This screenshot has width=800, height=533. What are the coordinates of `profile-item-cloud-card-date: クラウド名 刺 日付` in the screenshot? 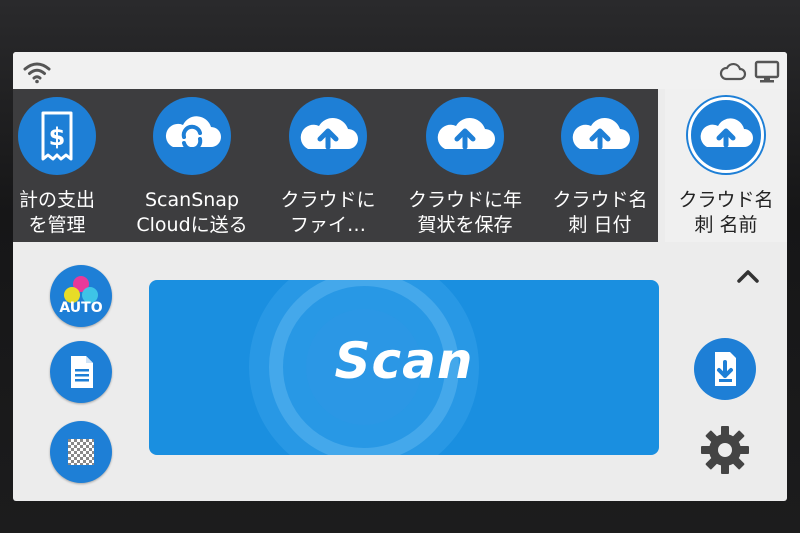 It's located at (600, 165).